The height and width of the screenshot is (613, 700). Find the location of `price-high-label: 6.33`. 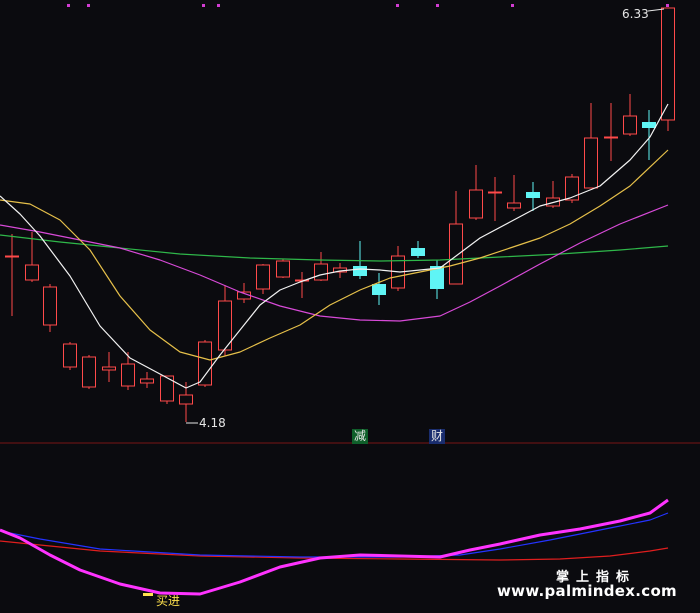

price-high-label: 6.33 is located at coordinates (635, 14).